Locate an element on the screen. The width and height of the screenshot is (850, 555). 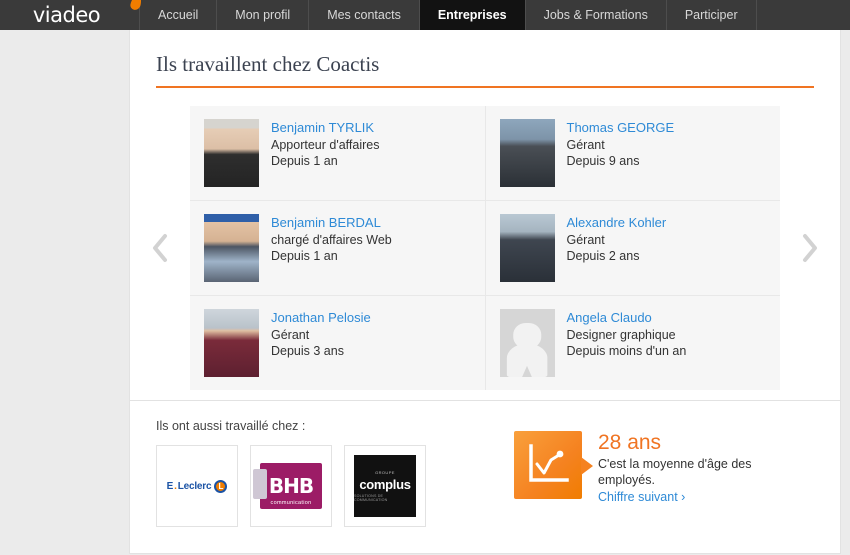
bhb-logo-shape: BHB communication is located at coordinates (287, 486).